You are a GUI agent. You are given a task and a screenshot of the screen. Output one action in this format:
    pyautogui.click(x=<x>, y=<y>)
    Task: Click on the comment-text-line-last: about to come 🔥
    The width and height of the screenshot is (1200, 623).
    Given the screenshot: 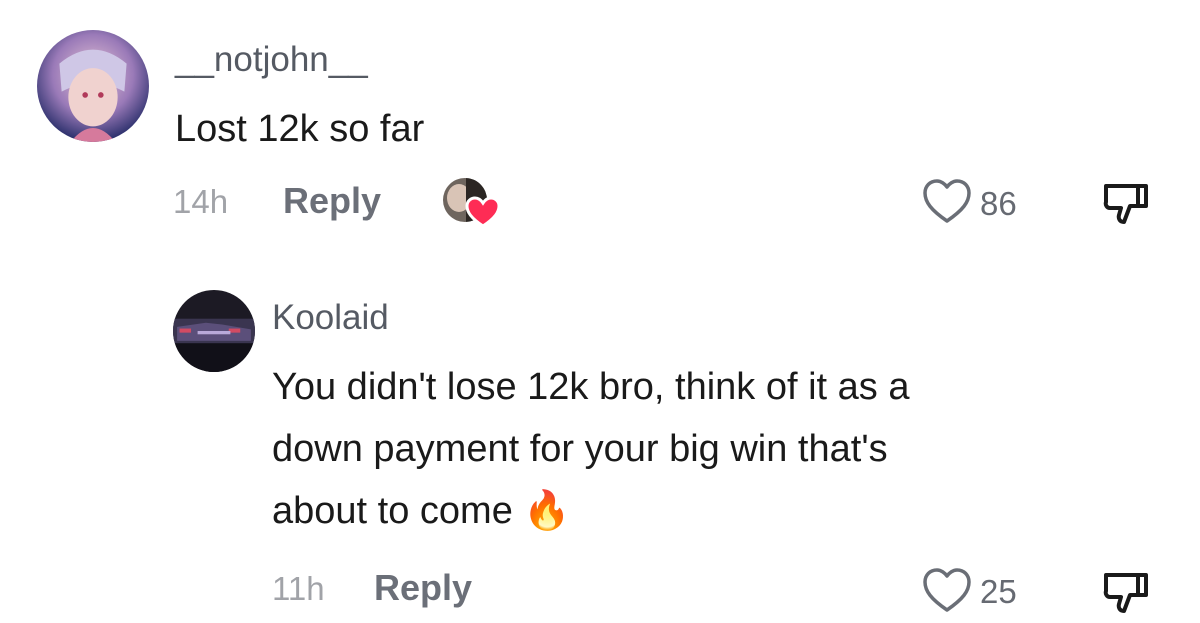 What is the action you would take?
    pyautogui.click(x=421, y=511)
    